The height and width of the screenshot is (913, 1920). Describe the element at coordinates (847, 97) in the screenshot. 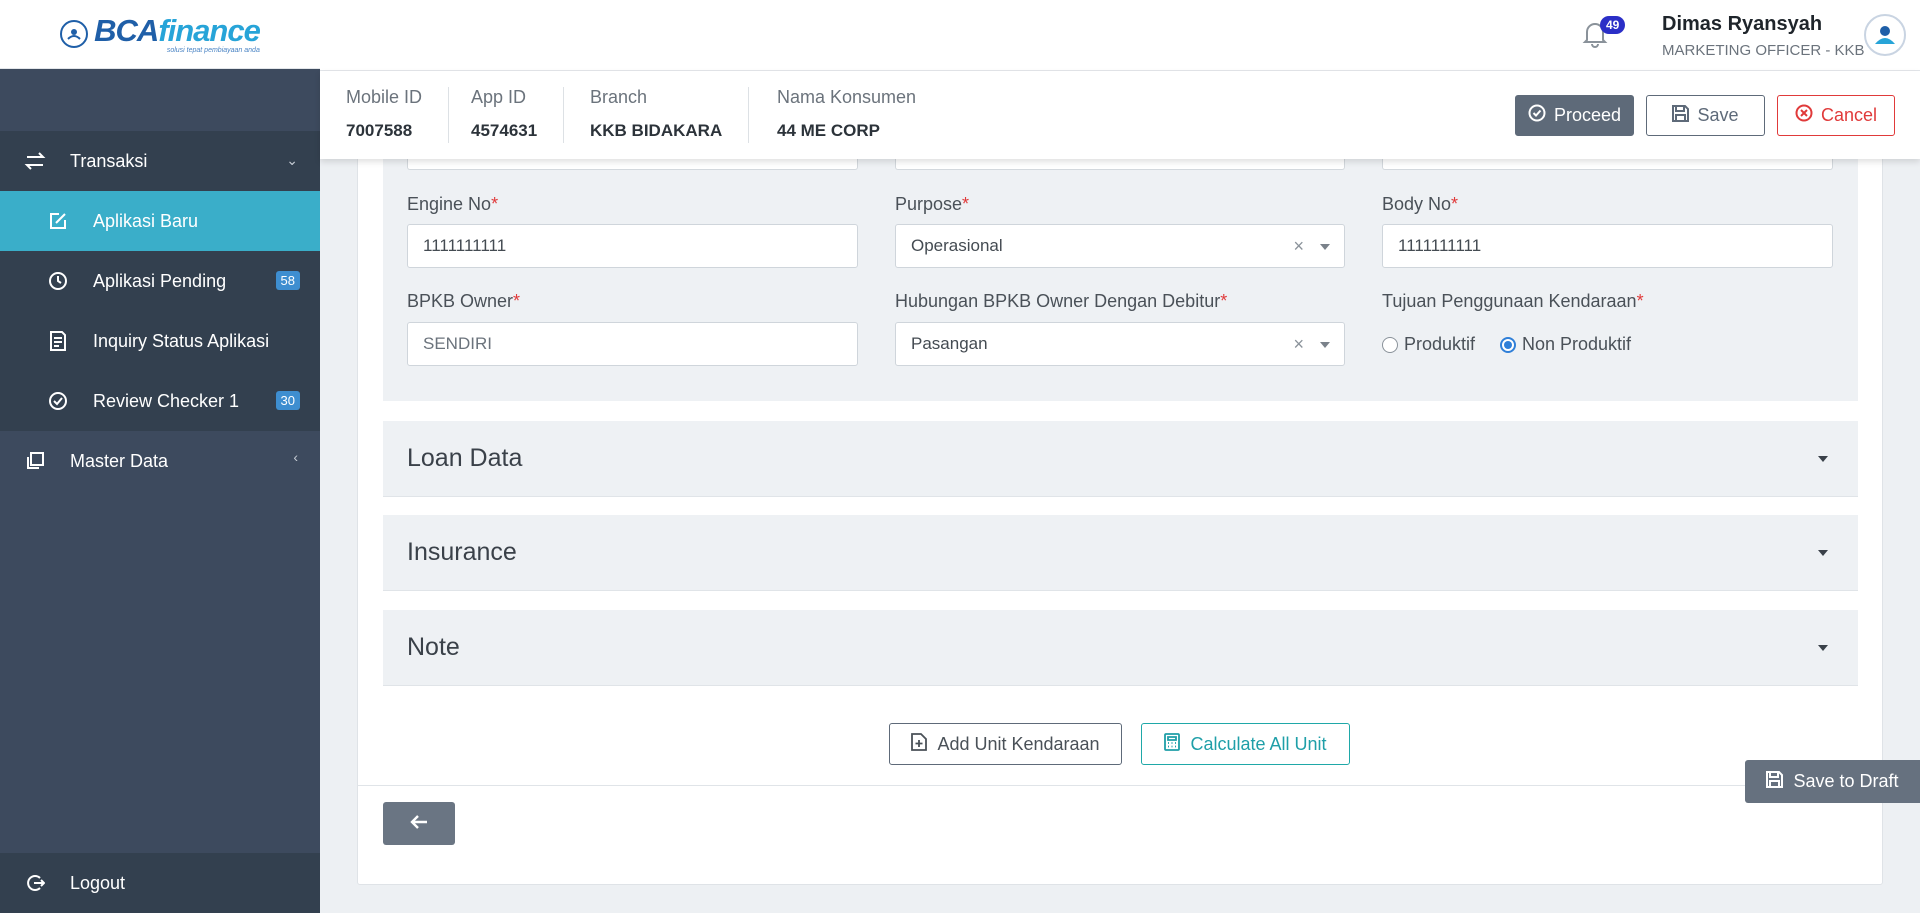

I see `info-label: Nama Konsumen` at that location.